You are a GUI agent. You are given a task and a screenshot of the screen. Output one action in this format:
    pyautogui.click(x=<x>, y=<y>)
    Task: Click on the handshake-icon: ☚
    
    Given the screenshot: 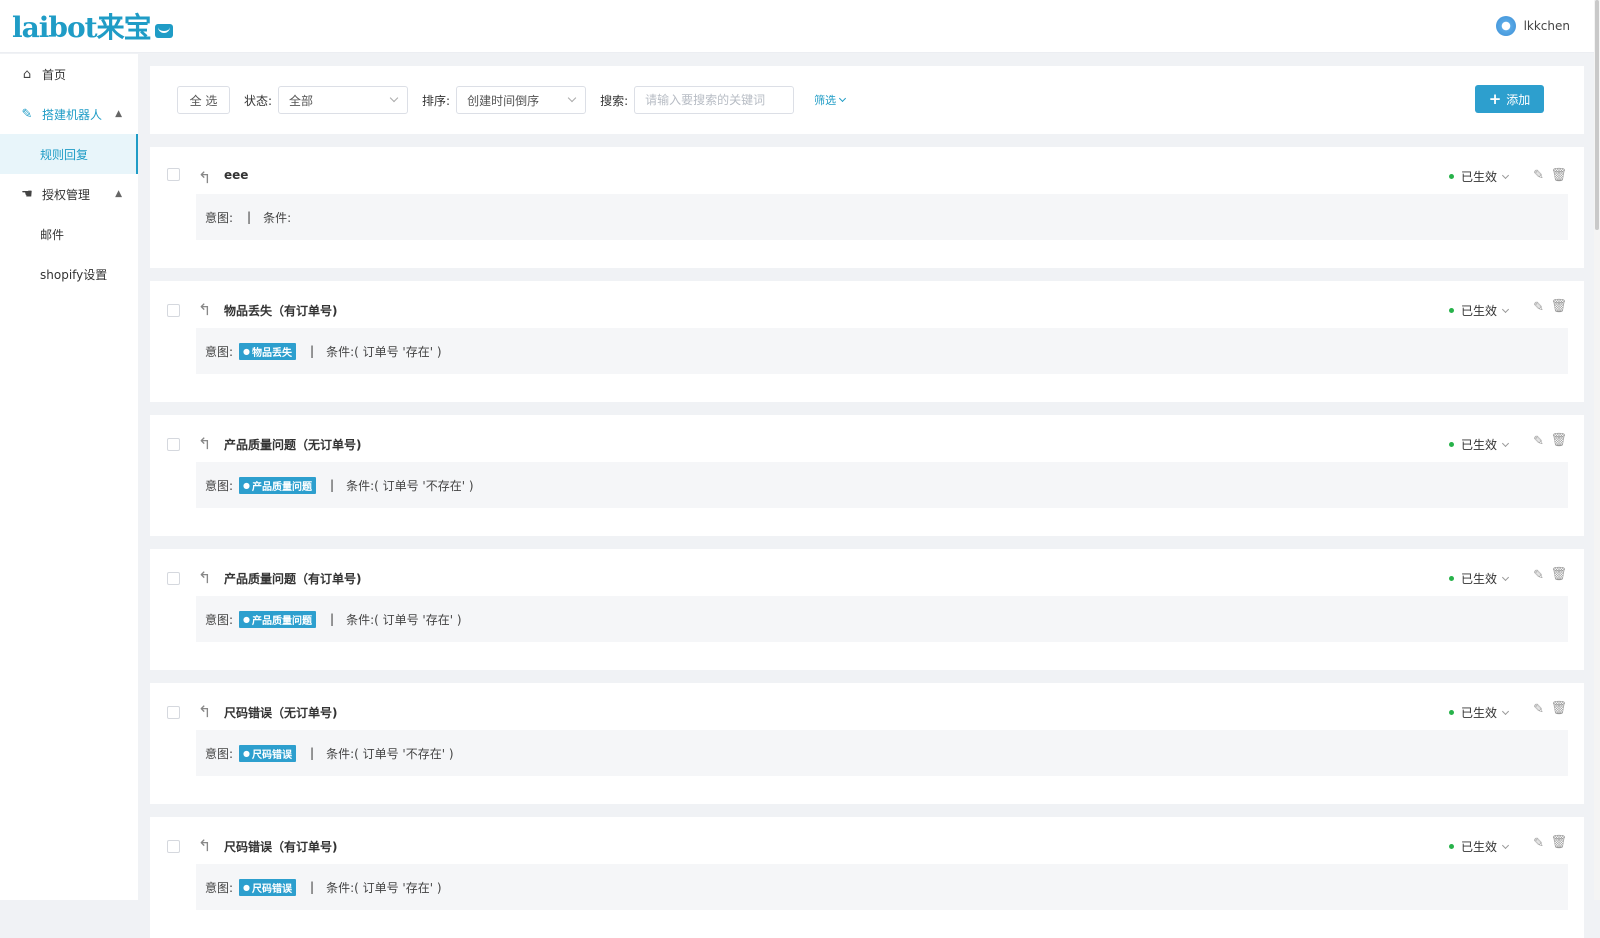 What is the action you would take?
    pyautogui.click(x=27, y=194)
    